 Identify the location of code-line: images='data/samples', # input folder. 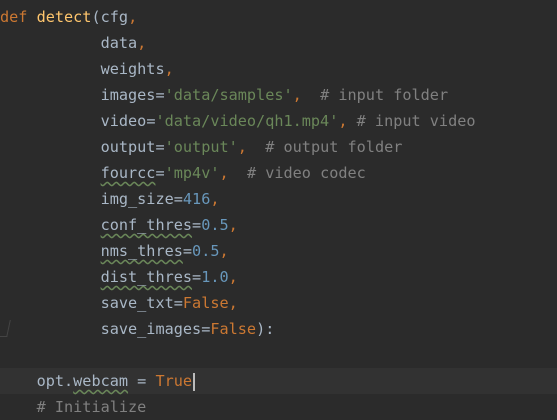
(278, 95).